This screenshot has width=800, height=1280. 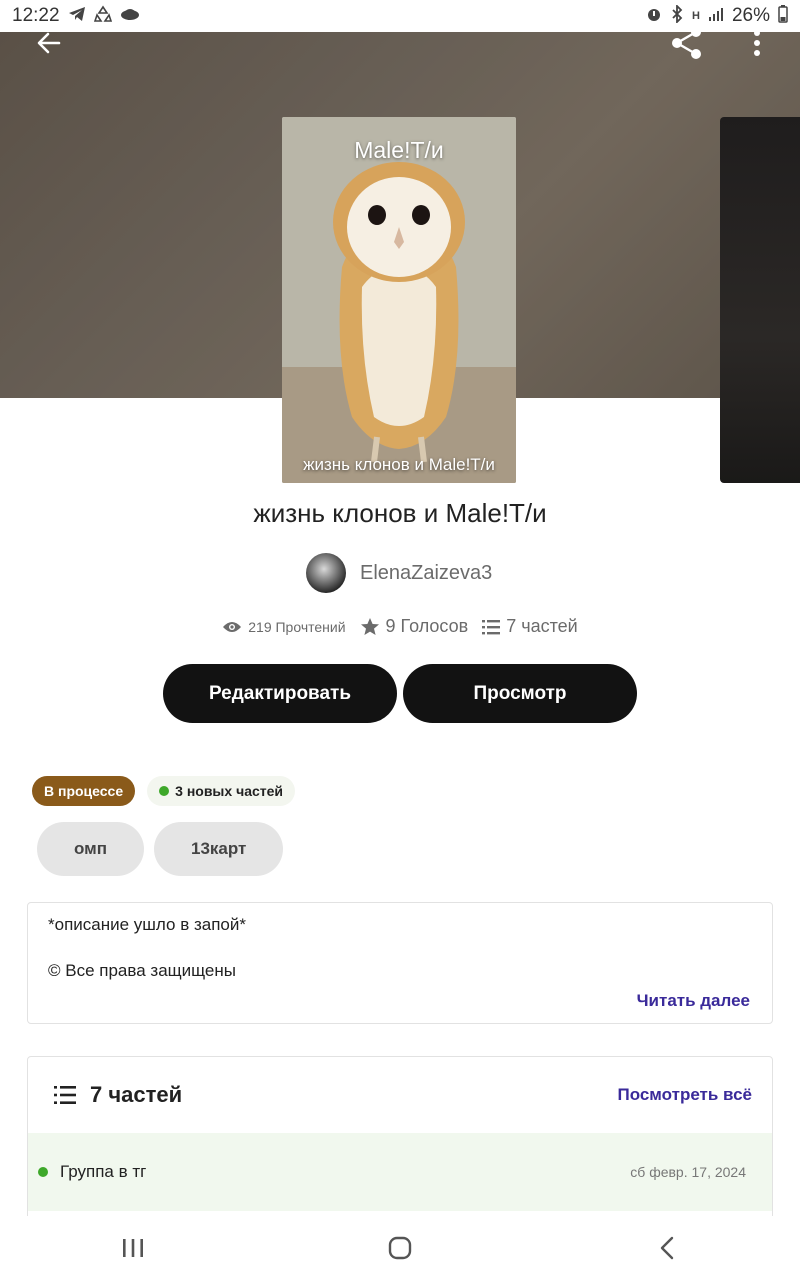 What do you see at coordinates (136, 1094) in the screenshot?
I see `parts-title-text: 7 частей` at bounding box center [136, 1094].